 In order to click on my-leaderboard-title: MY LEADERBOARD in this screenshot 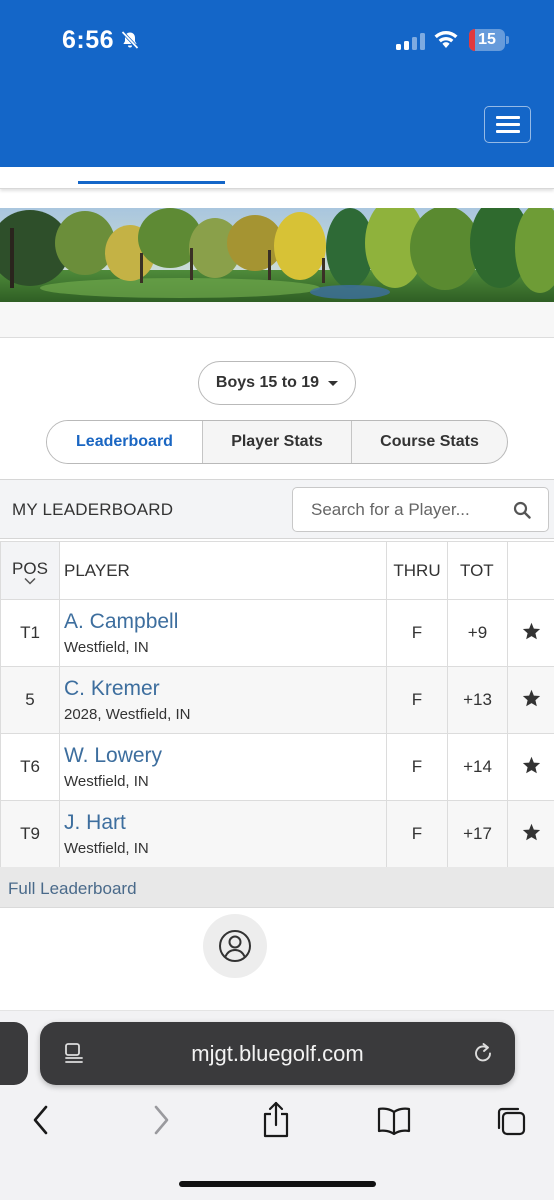, I will do `click(93, 509)`.